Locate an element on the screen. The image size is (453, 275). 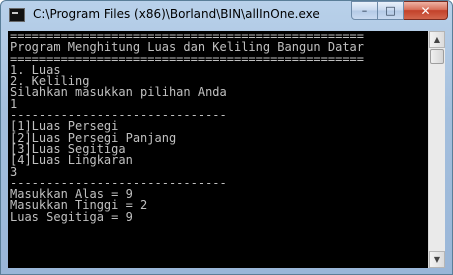
console-app-icon is located at coordinates (17, 15).